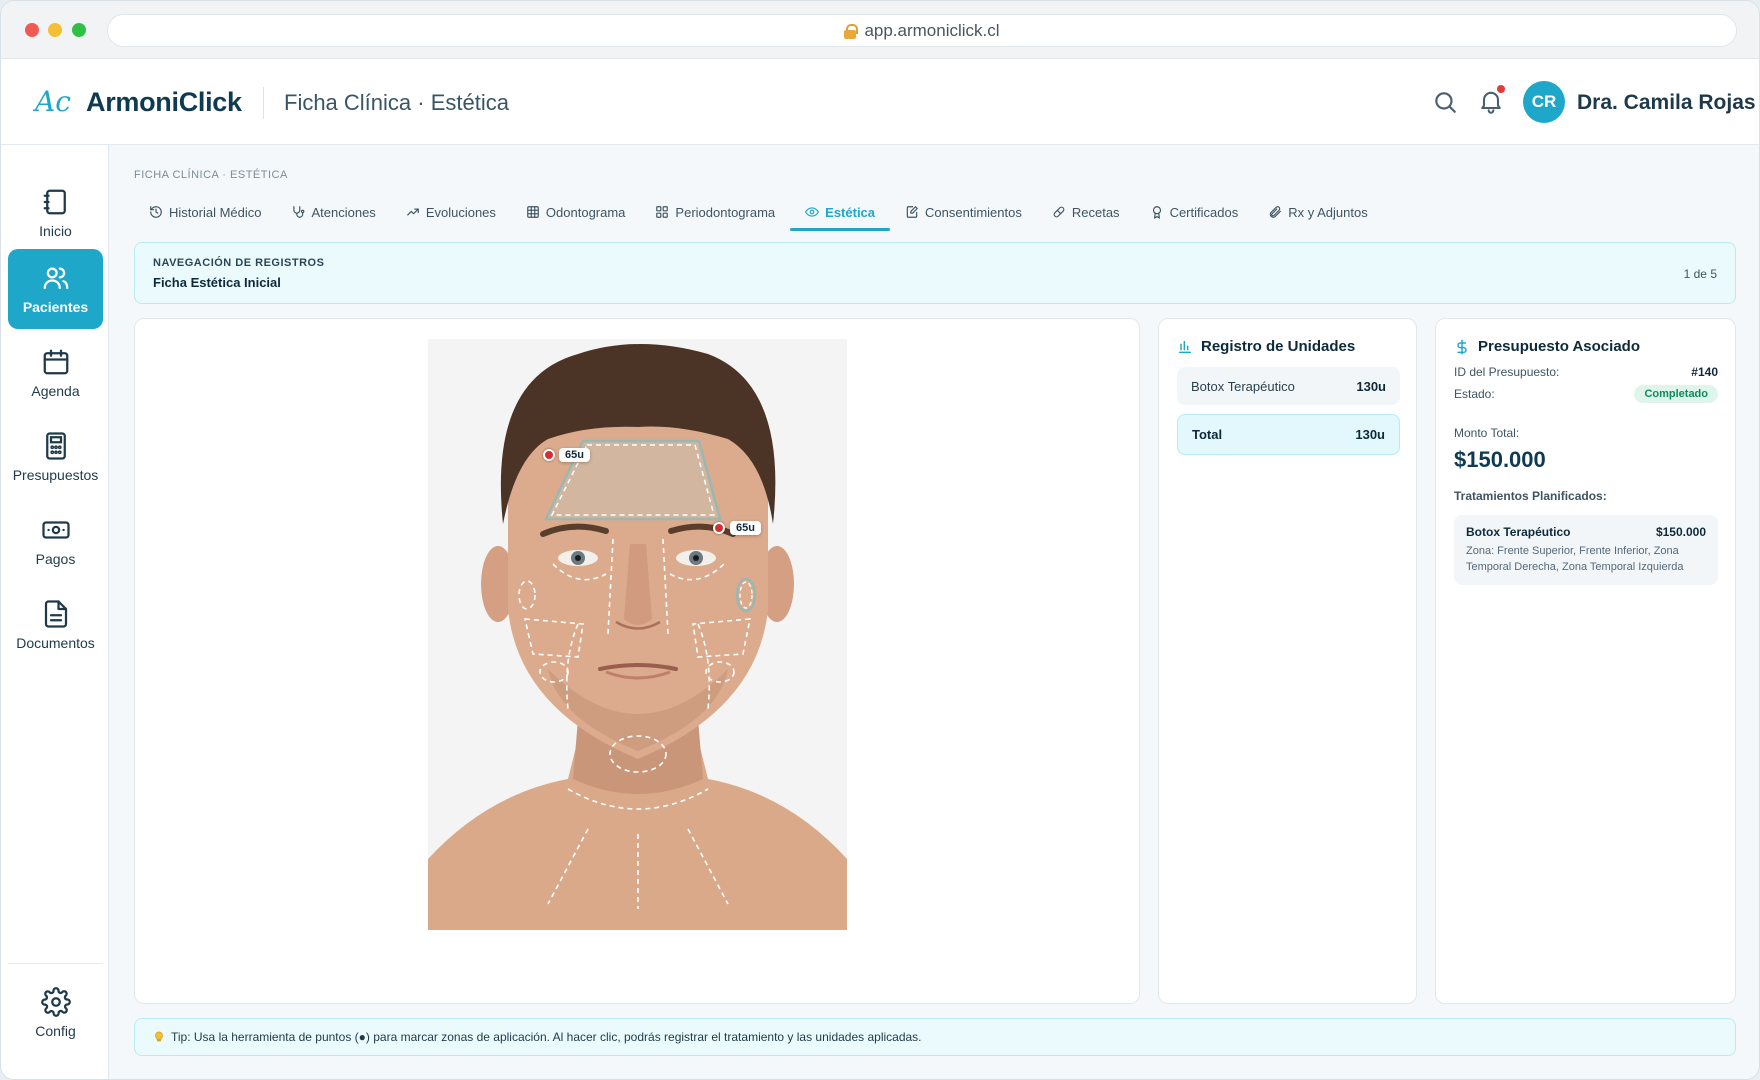 This screenshot has height=1080, width=1760. Describe the element at coordinates (55, 278) in the screenshot. I see `users-icon` at that location.